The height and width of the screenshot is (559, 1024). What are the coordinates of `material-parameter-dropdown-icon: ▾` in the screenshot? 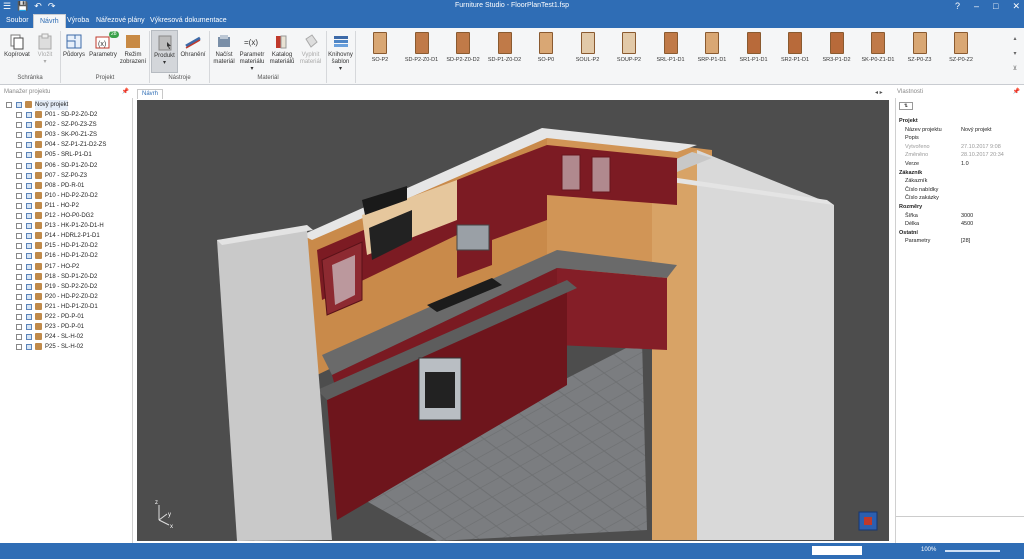 It's located at (252, 69).